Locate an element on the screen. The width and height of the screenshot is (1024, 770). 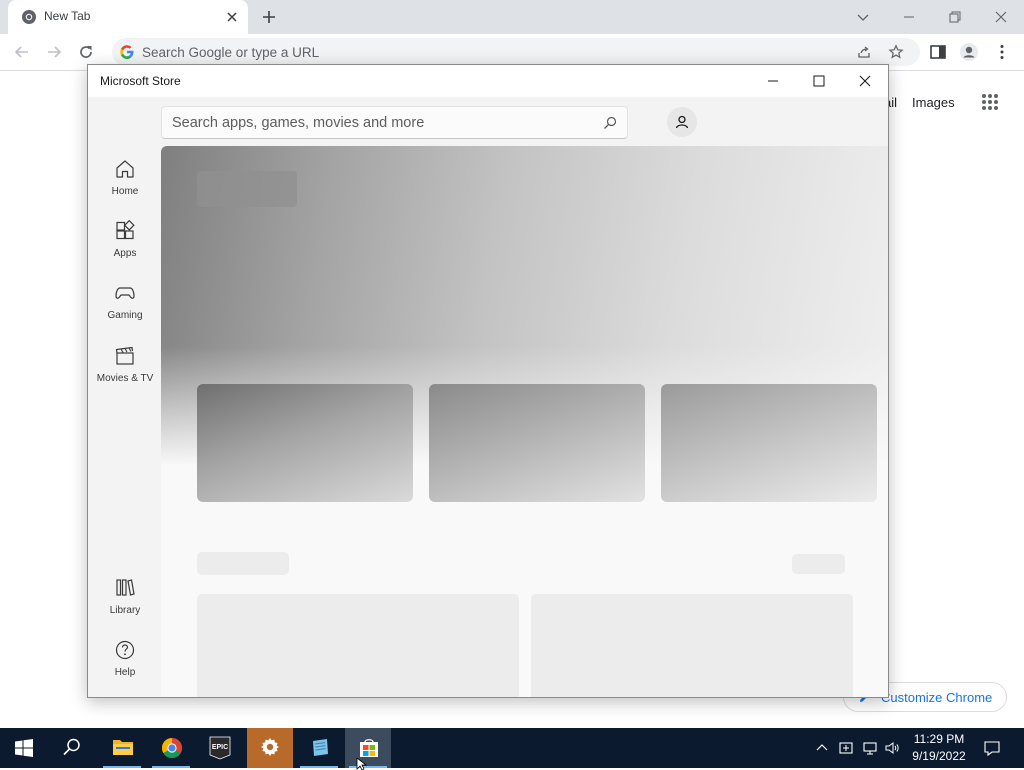
store-minimize-icon is located at coordinates (773, 81).